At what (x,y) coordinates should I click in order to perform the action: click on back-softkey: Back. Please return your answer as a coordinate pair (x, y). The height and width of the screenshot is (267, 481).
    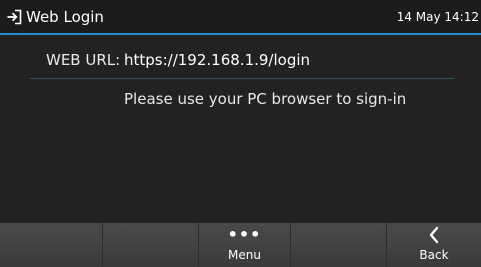
    Looking at the image, I should click on (434, 245).